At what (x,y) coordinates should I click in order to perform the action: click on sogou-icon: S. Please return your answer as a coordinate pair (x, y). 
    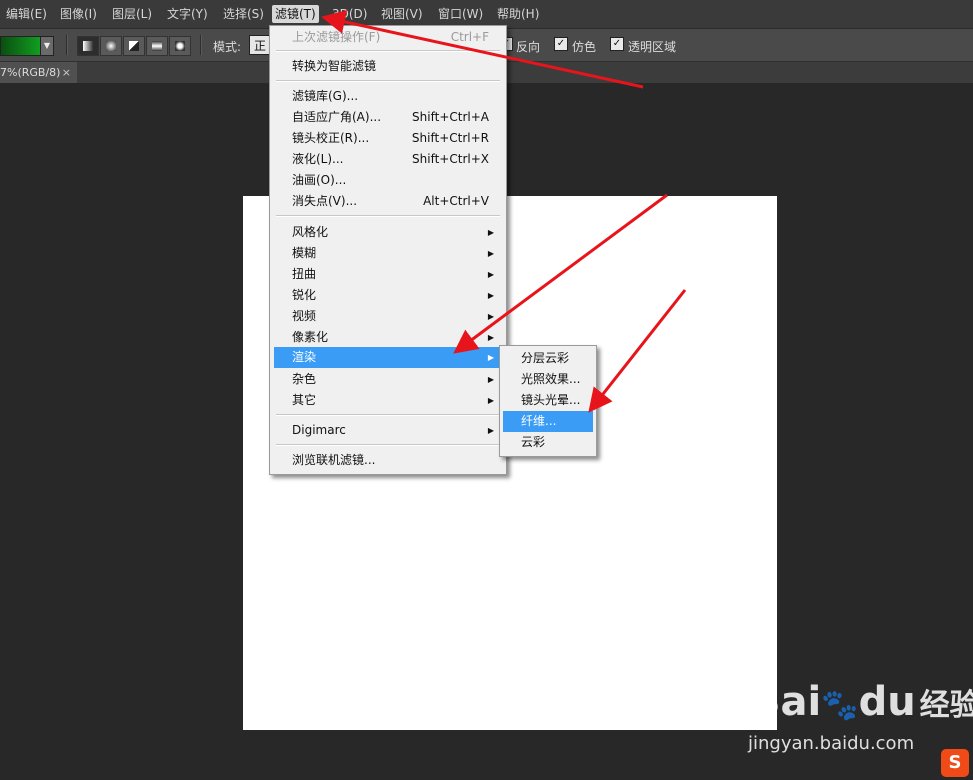
    Looking at the image, I should click on (955, 763).